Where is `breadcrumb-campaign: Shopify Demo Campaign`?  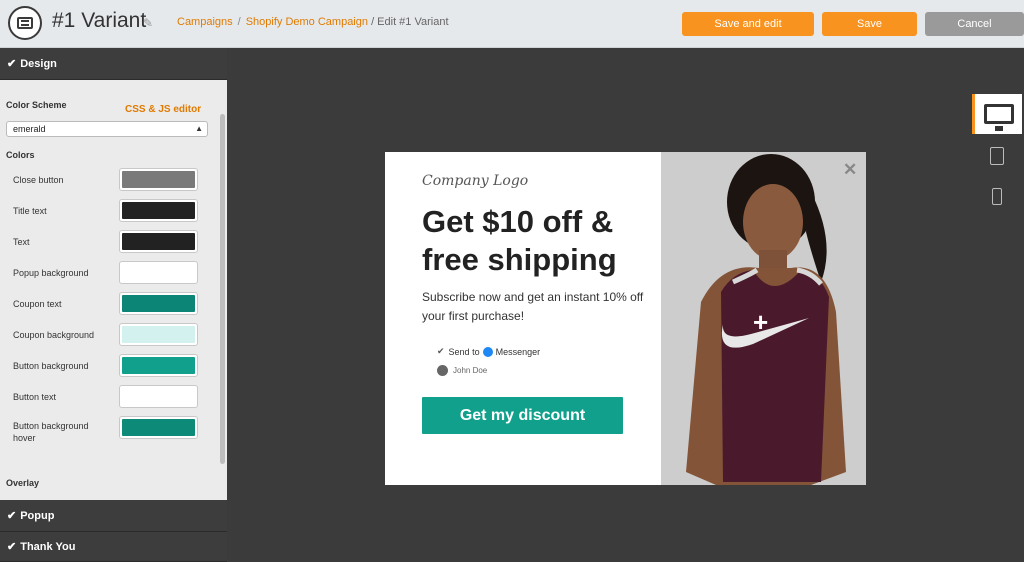 breadcrumb-campaign: Shopify Demo Campaign is located at coordinates (307, 22).